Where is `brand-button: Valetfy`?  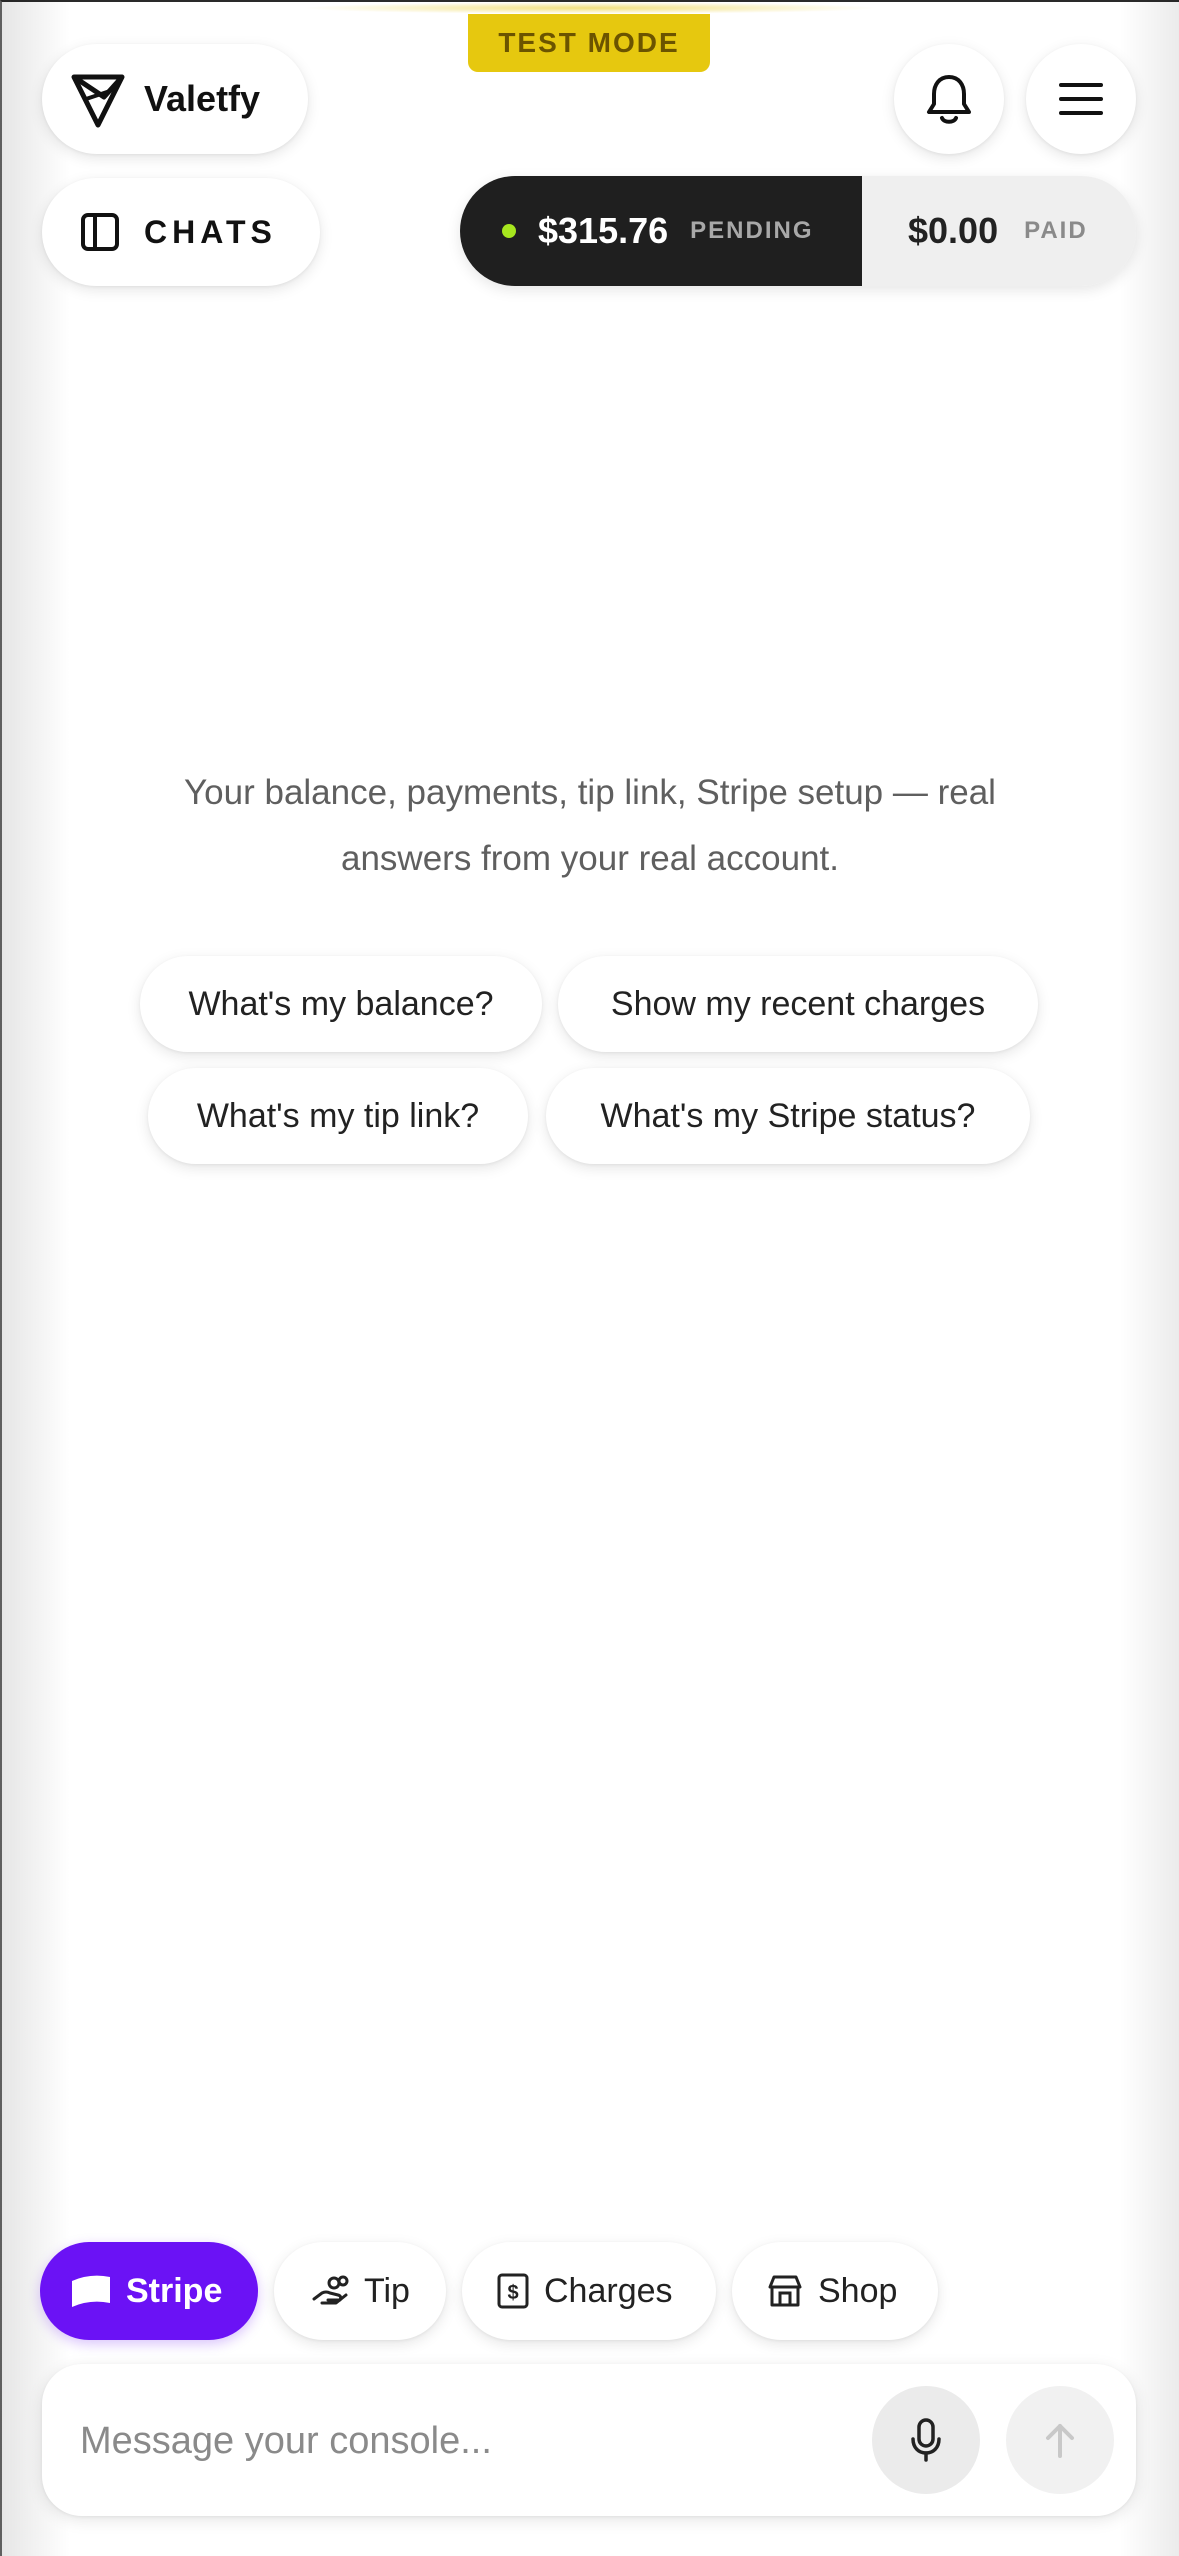 brand-button: Valetfy is located at coordinates (175, 99).